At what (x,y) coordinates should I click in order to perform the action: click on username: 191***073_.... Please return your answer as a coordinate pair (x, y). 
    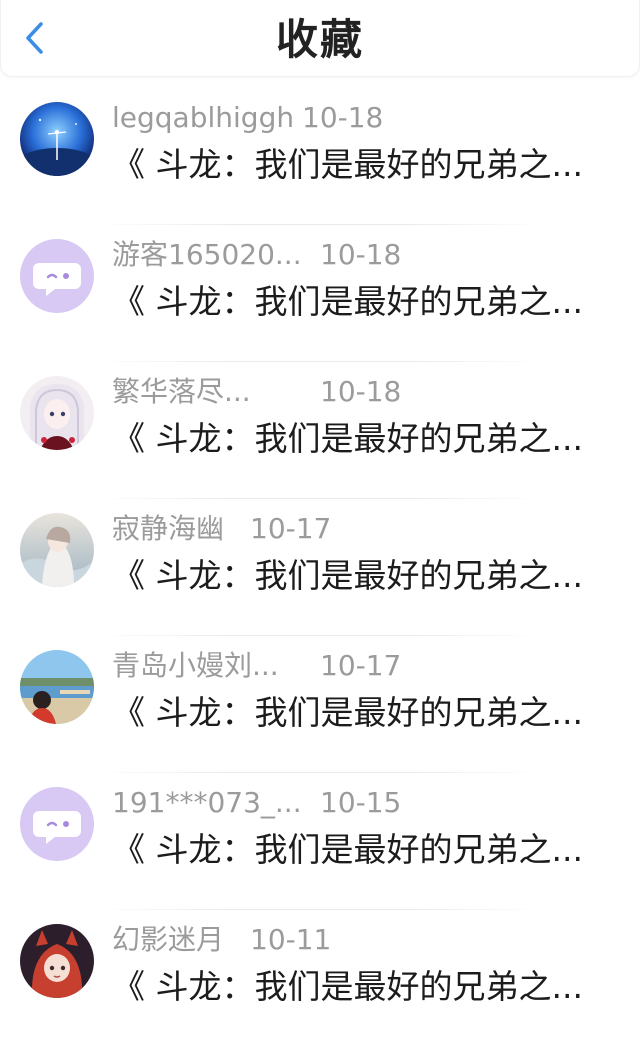
    Looking at the image, I should click on (207, 802).